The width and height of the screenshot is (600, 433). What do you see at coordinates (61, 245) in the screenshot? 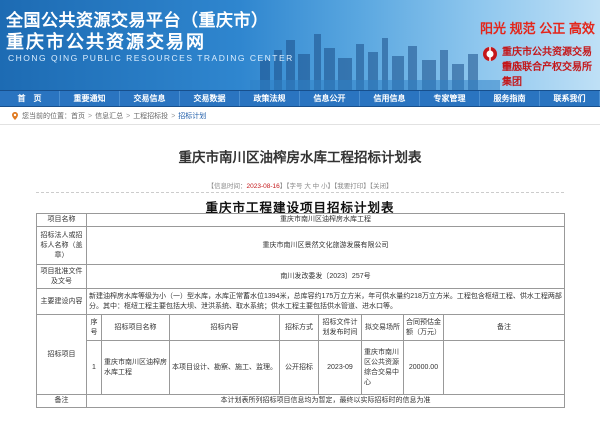
I see `tenderer-label: 招标法人或招标人名称（盖章）` at bounding box center [61, 245].